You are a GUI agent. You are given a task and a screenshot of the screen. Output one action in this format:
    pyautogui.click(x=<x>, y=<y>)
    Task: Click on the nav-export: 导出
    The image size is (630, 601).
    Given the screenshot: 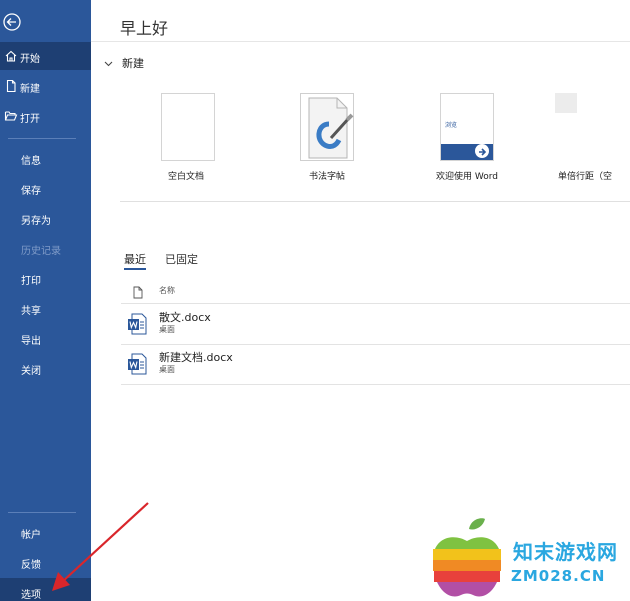 What is the action you would take?
    pyautogui.click(x=45, y=338)
    